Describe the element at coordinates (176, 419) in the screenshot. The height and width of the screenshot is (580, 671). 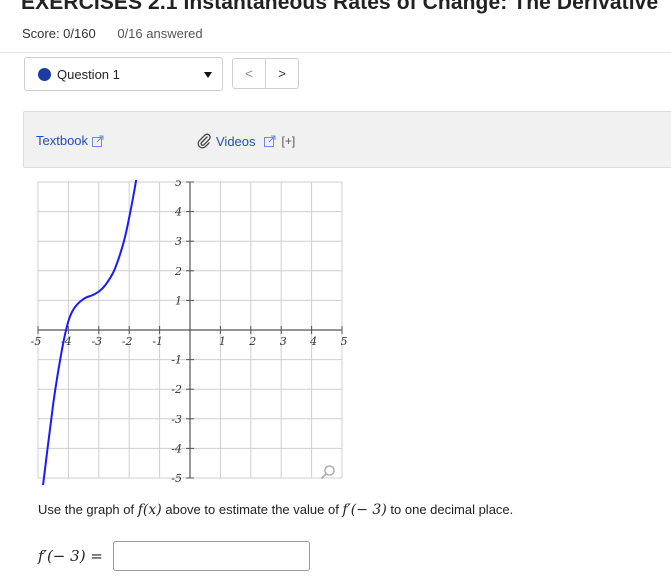
I see `y-tick-label: -3` at that location.